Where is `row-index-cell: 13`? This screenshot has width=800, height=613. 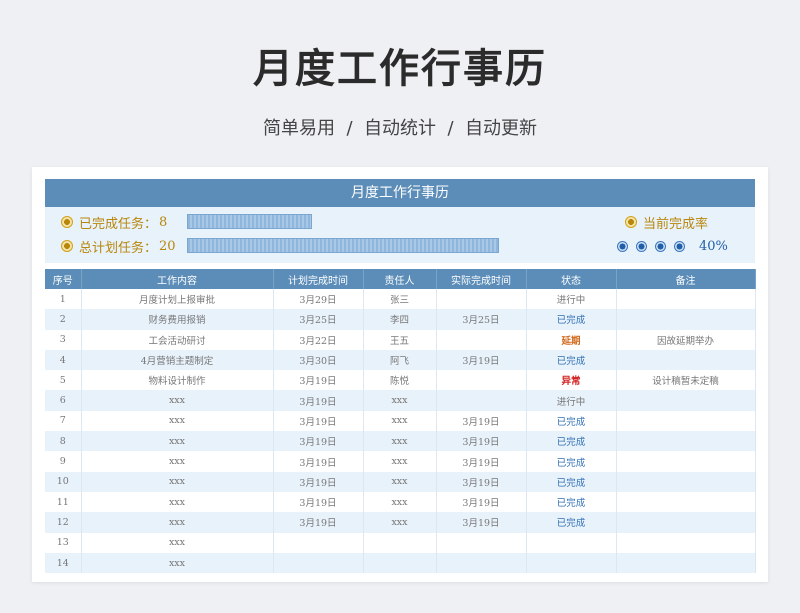 row-index-cell: 13 is located at coordinates (63, 542).